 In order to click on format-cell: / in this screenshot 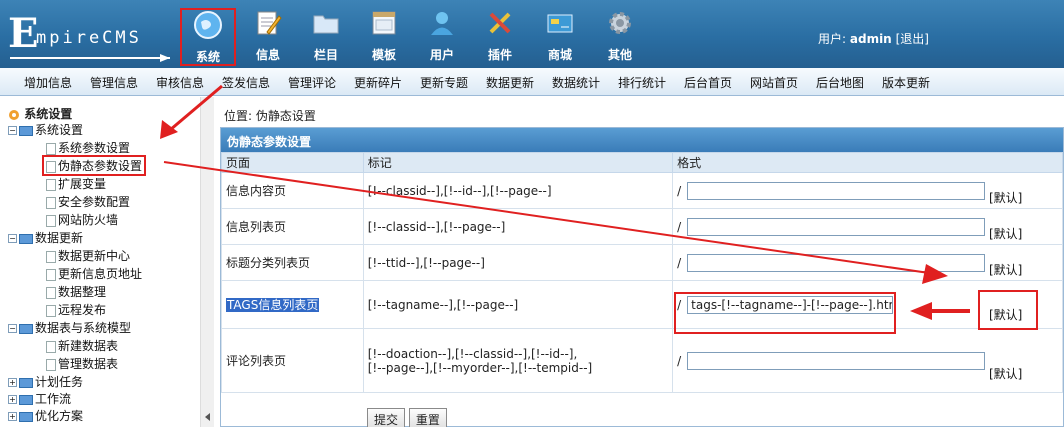, I will do `click(867, 360)`.